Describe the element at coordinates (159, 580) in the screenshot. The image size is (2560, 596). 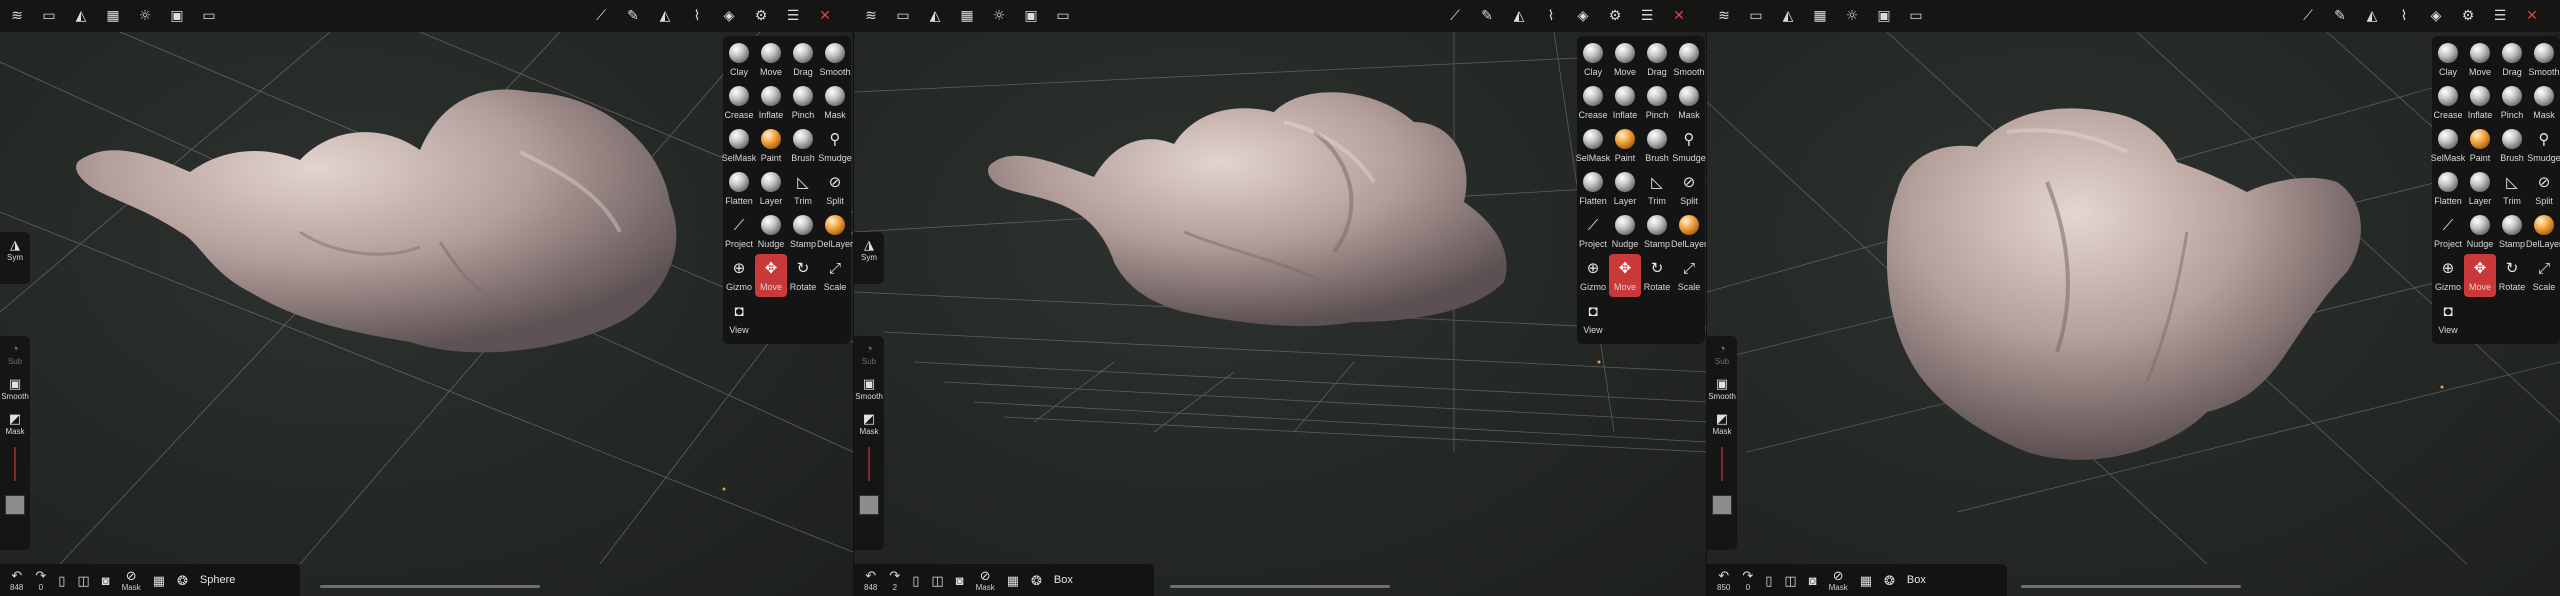
I see `grid-toggle-button: ▦` at that location.